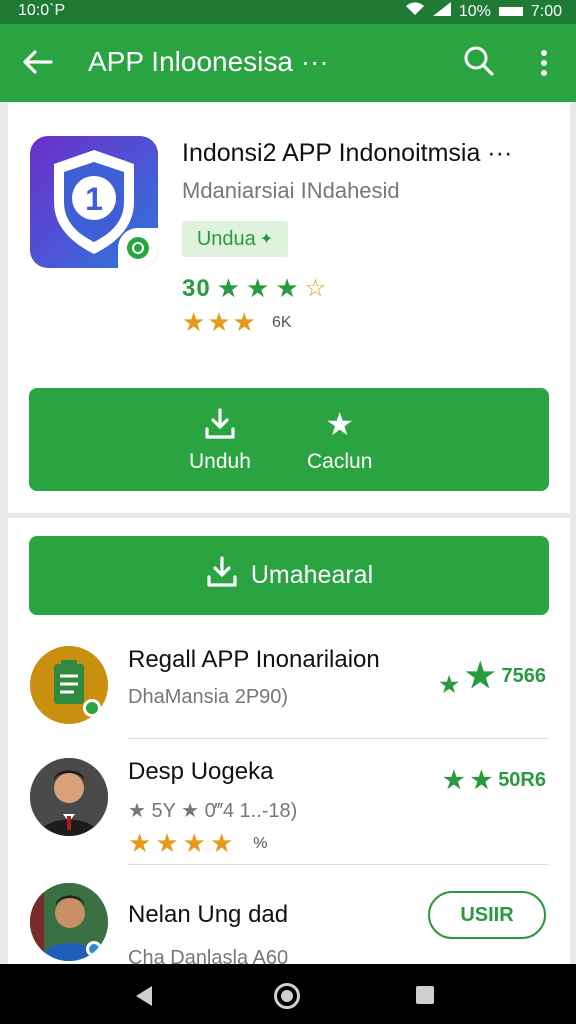  I want to click on app-developer: Mdaniarsiai INdahesid, so click(291, 191).